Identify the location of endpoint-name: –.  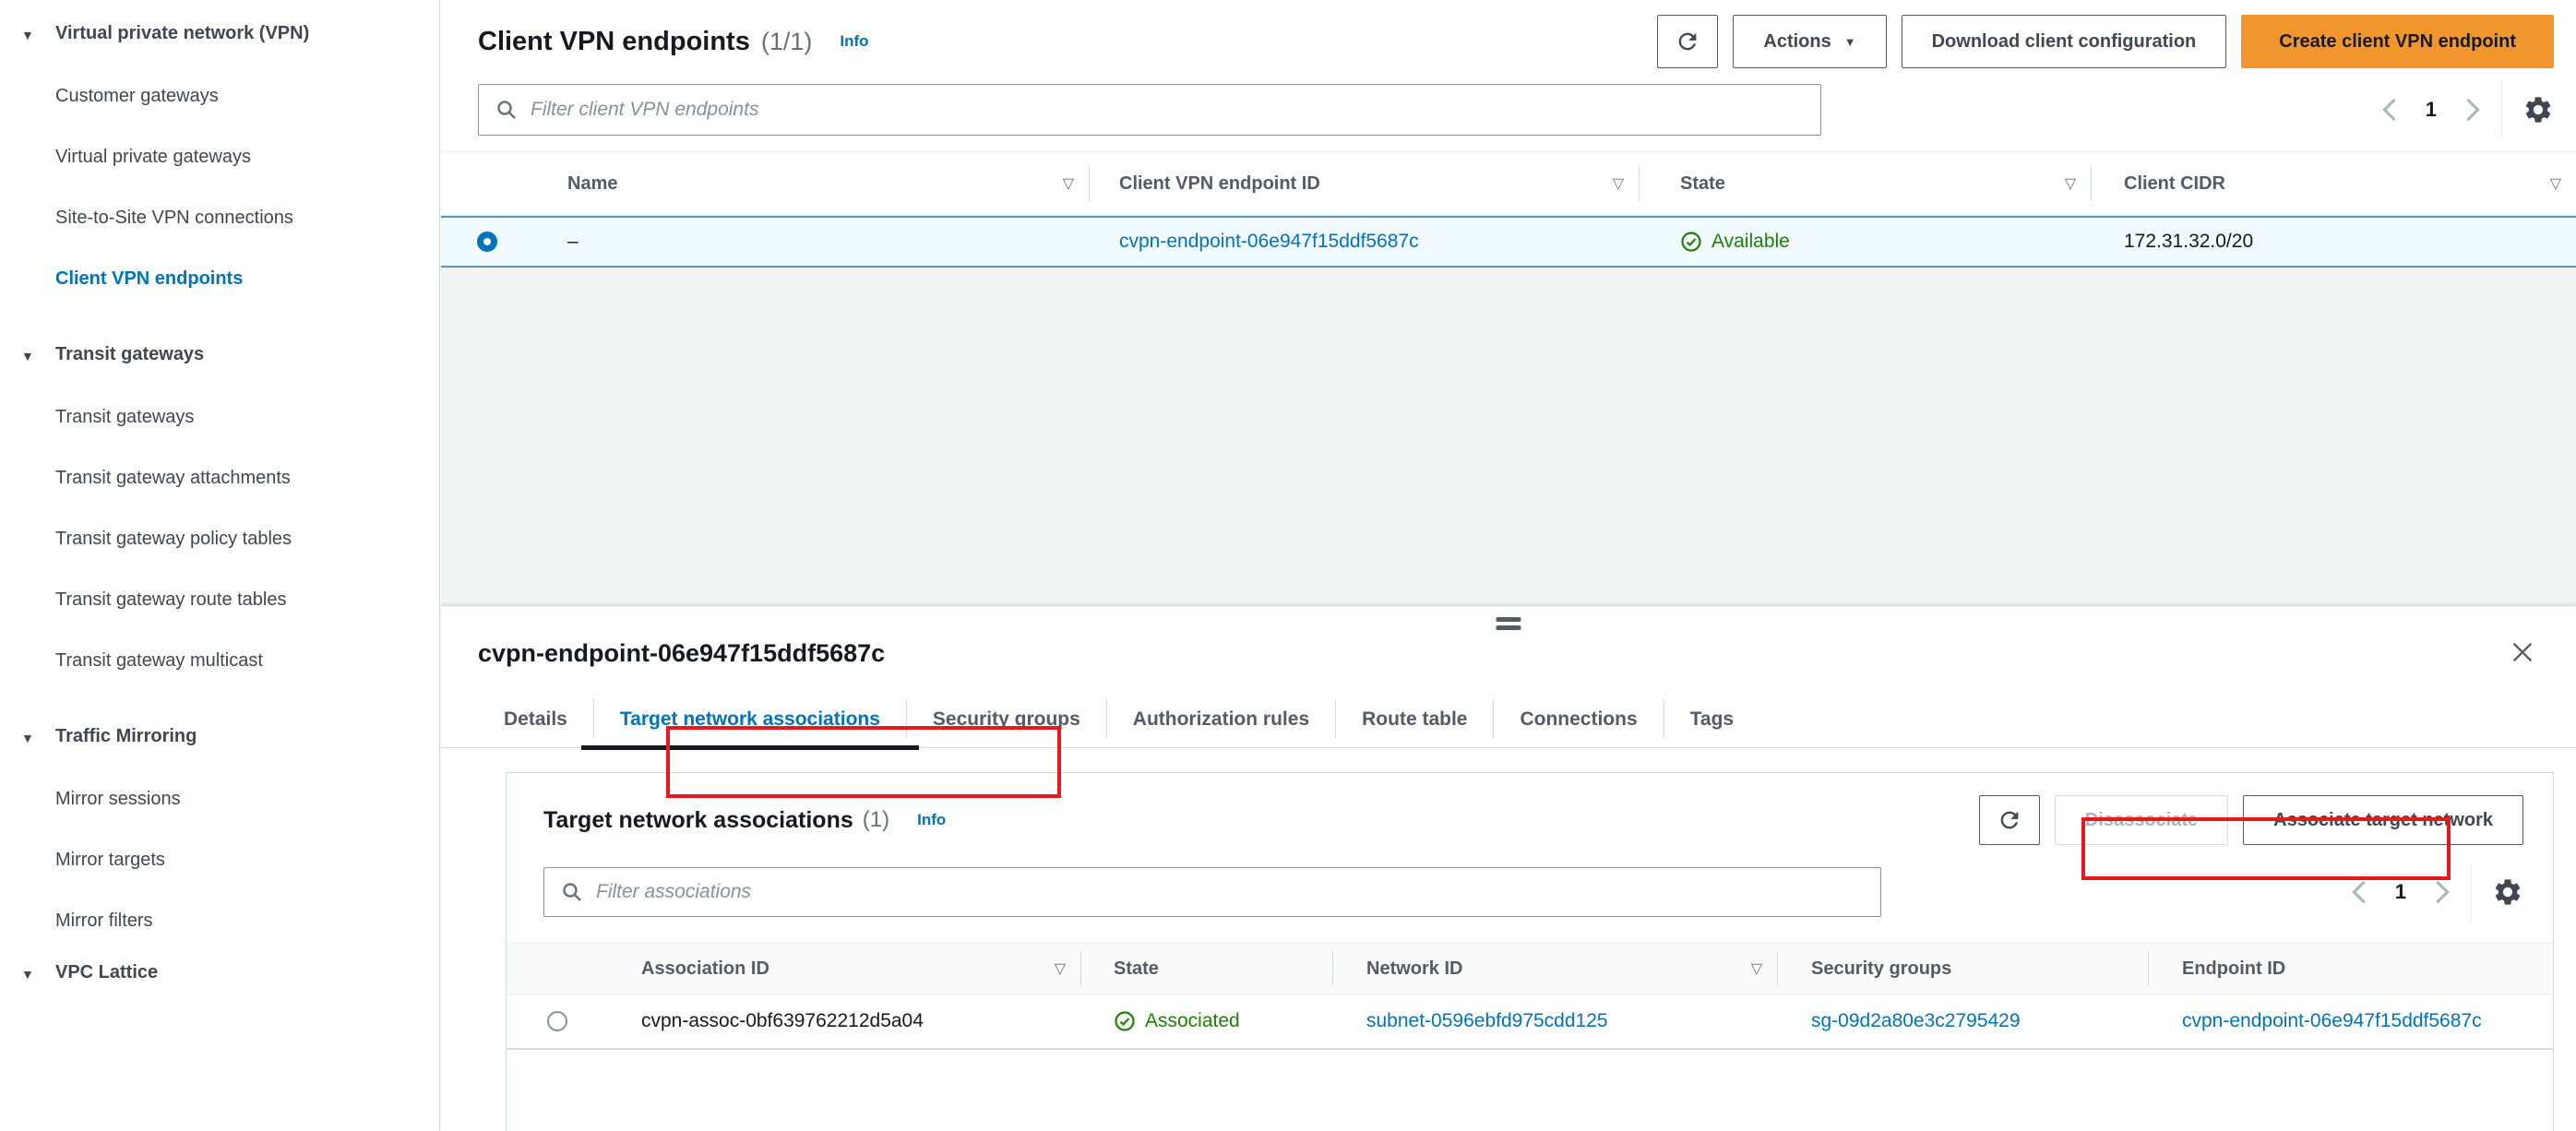
(572, 241).